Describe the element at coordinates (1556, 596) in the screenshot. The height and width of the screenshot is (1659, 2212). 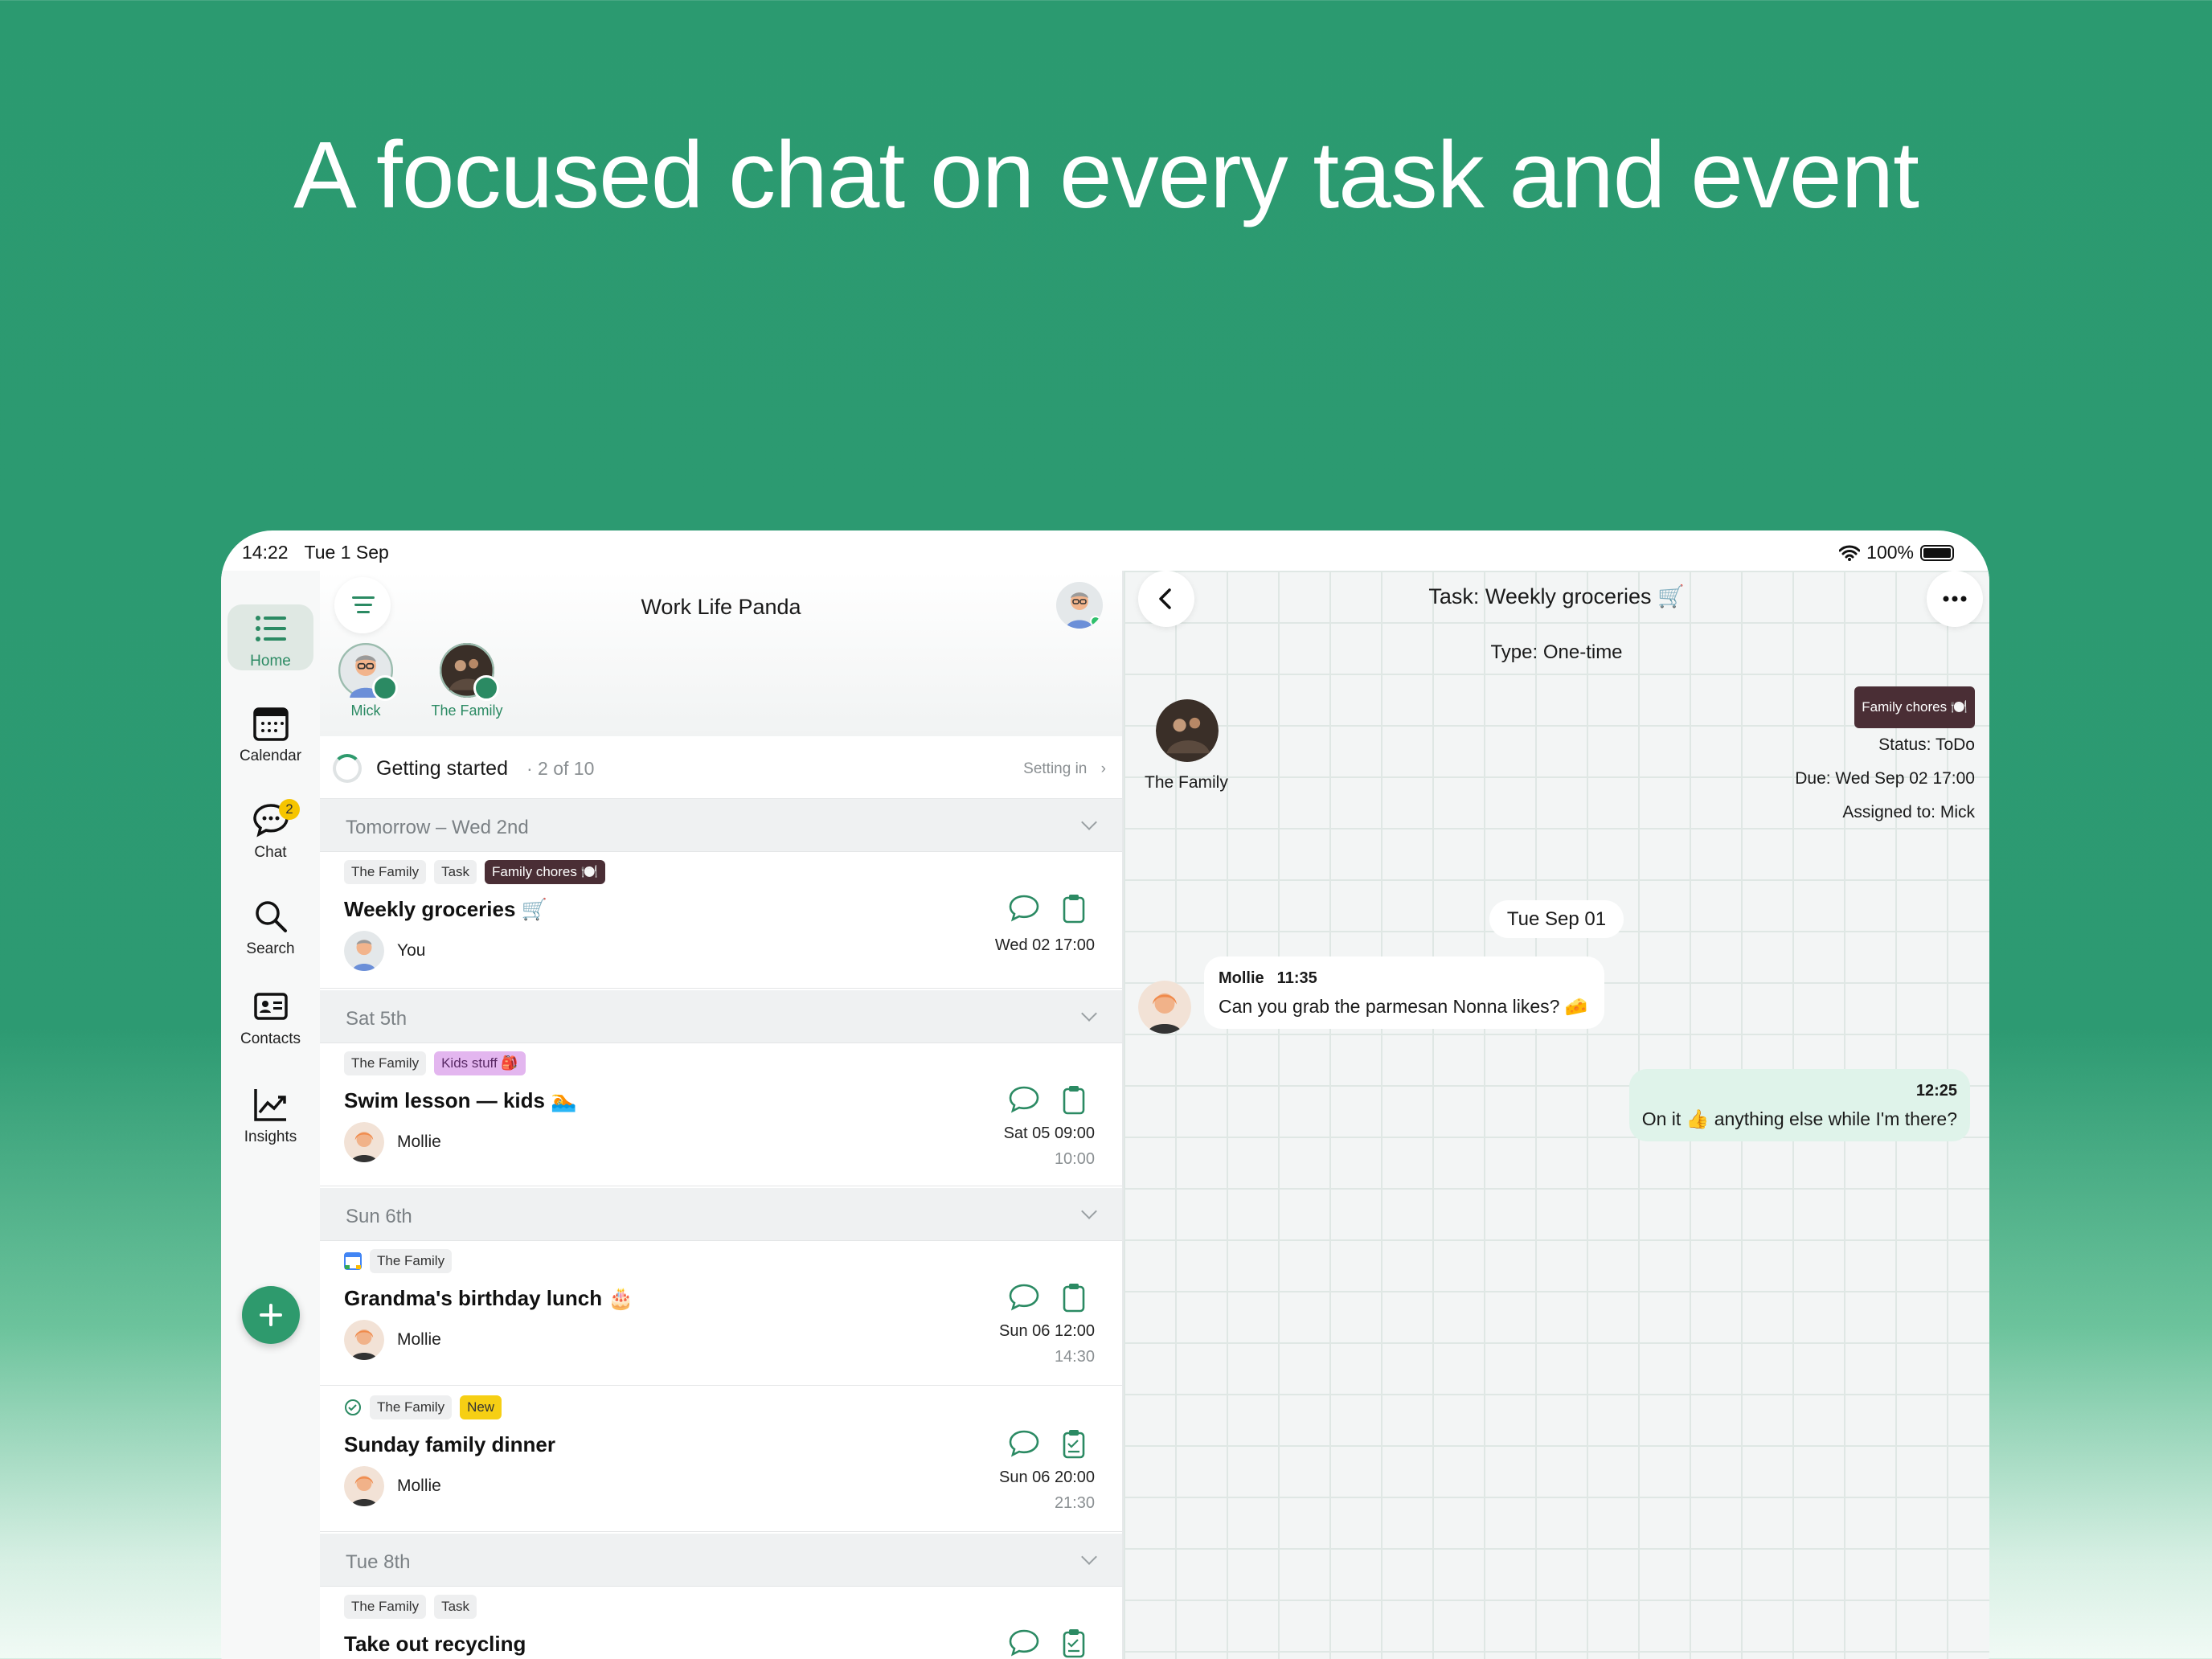
I see `chat-title: Task: Weekly groceries 🛒` at that location.